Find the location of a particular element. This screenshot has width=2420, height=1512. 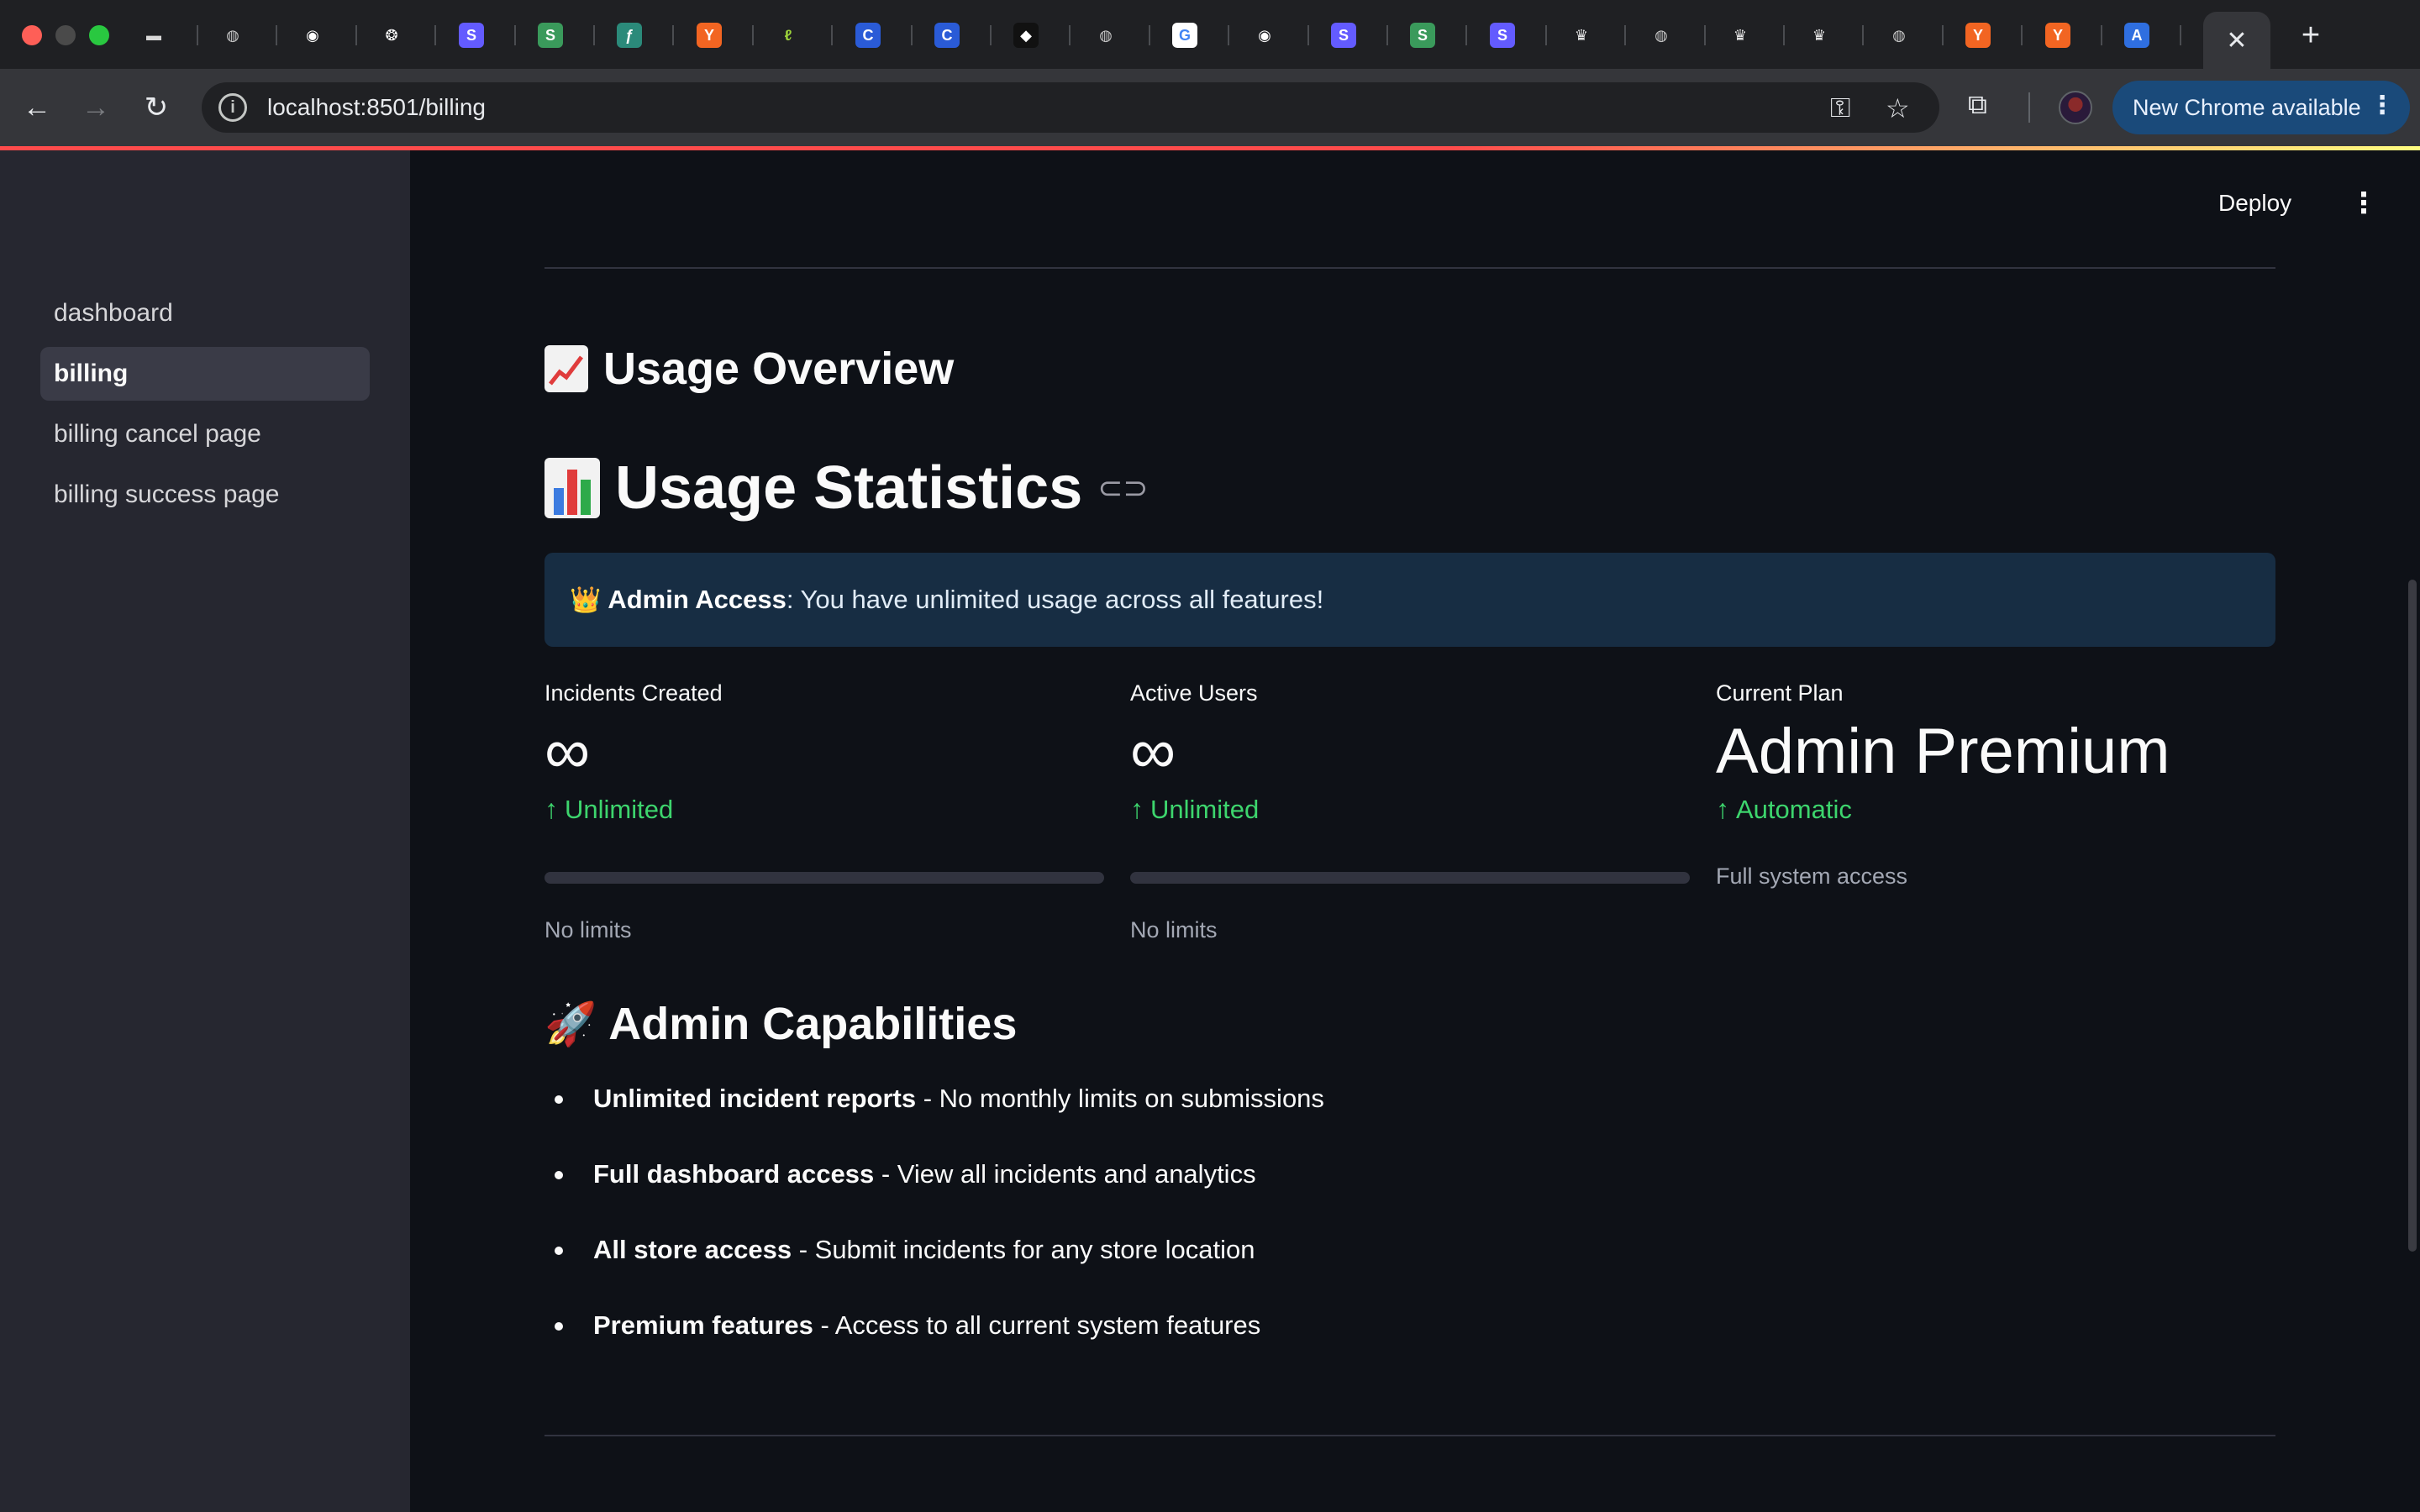

sidebar-item-billing: billing is located at coordinates (205, 374).